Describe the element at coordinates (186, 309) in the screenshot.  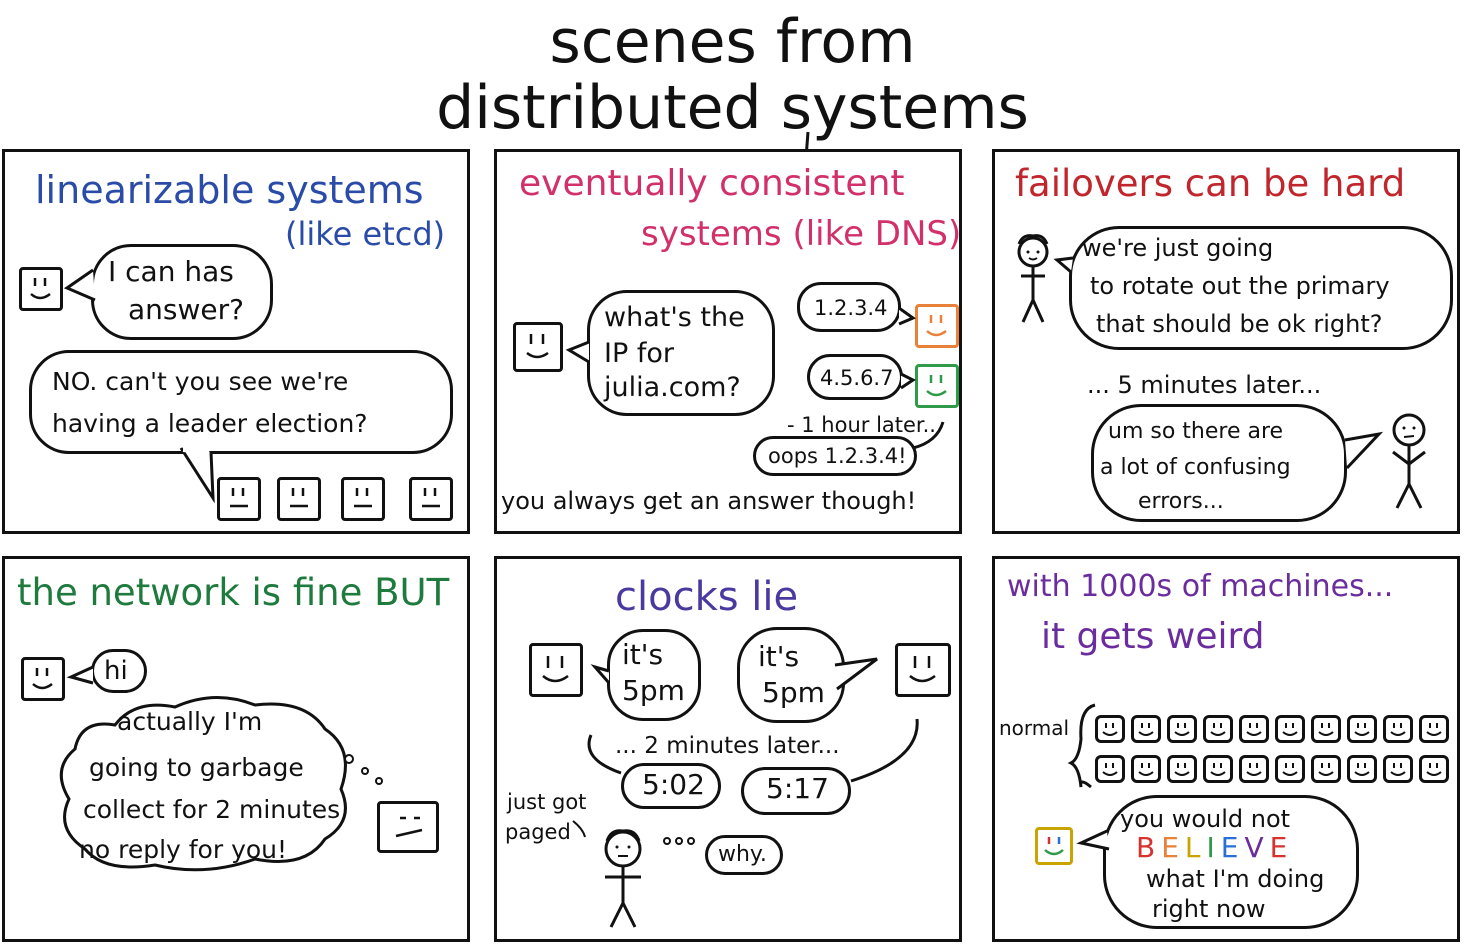
I see `bubble-line: answer?` at that location.